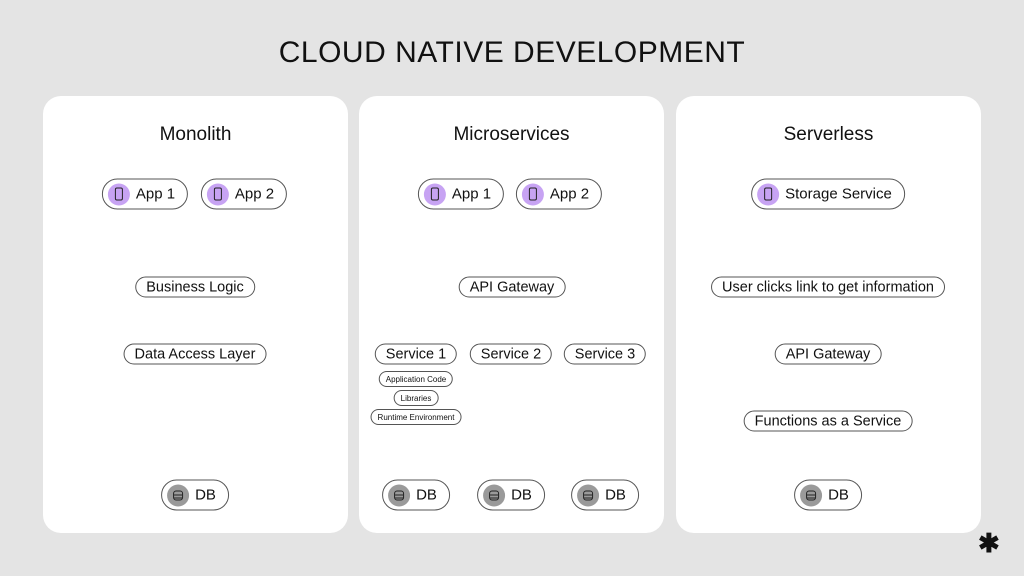 This screenshot has width=1024, height=576. I want to click on node-storage-service: Storage Service, so click(828, 194).